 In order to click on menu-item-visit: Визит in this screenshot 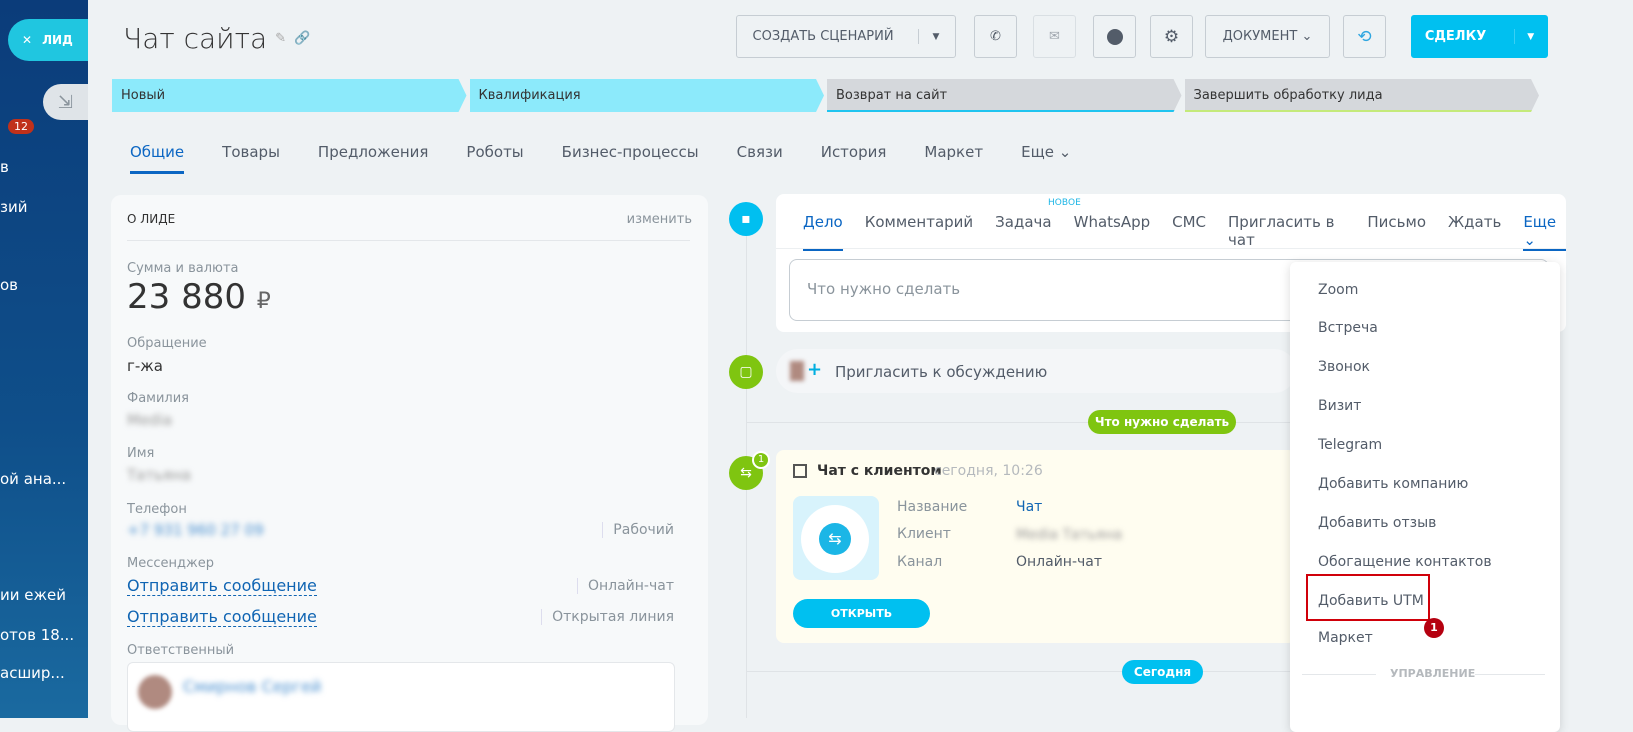, I will do `click(1339, 406)`.